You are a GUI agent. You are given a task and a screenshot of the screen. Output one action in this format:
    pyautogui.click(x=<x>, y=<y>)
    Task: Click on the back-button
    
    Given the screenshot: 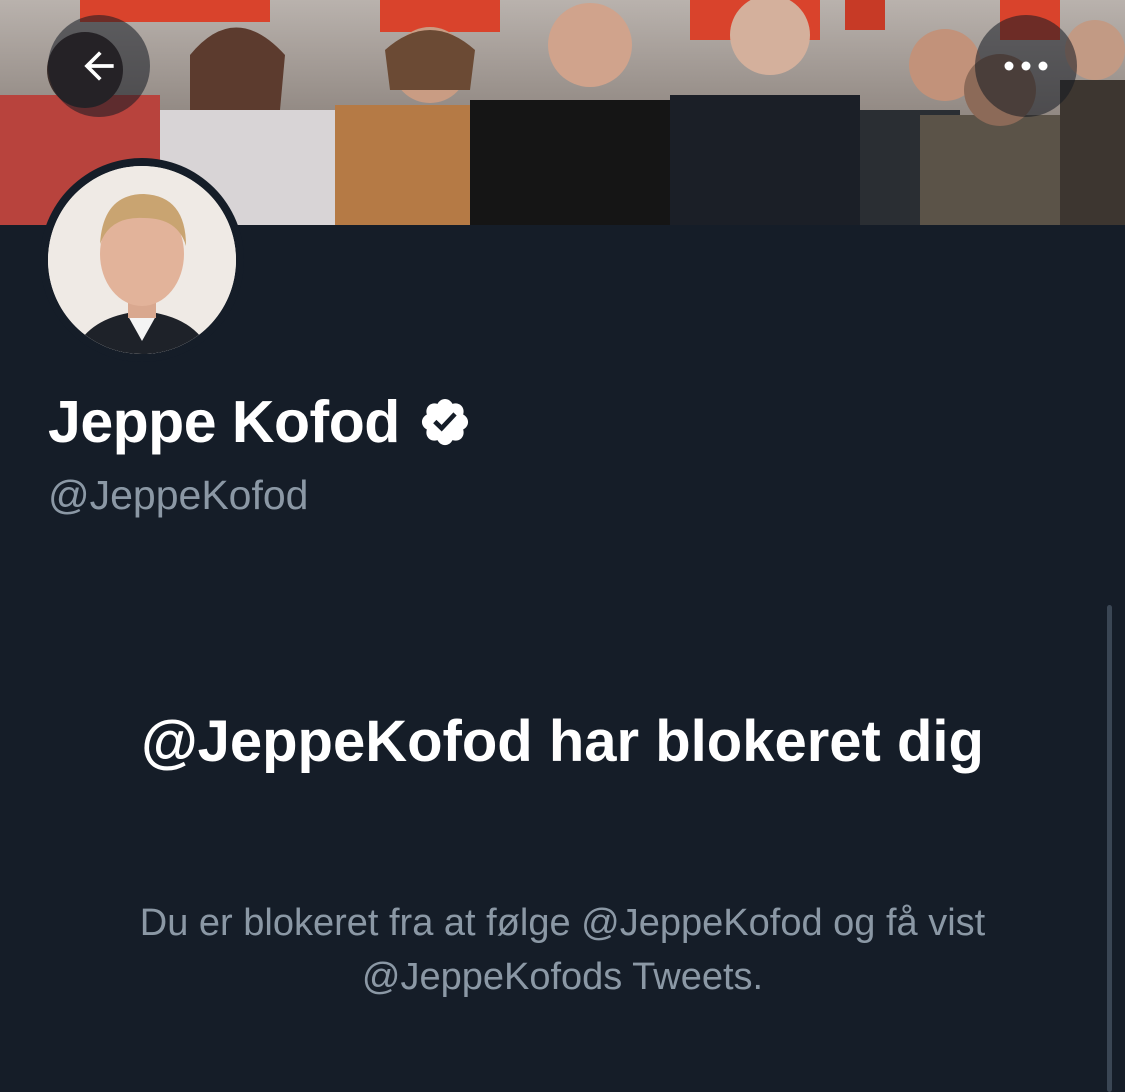 What is the action you would take?
    pyautogui.click(x=99, y=66)
    